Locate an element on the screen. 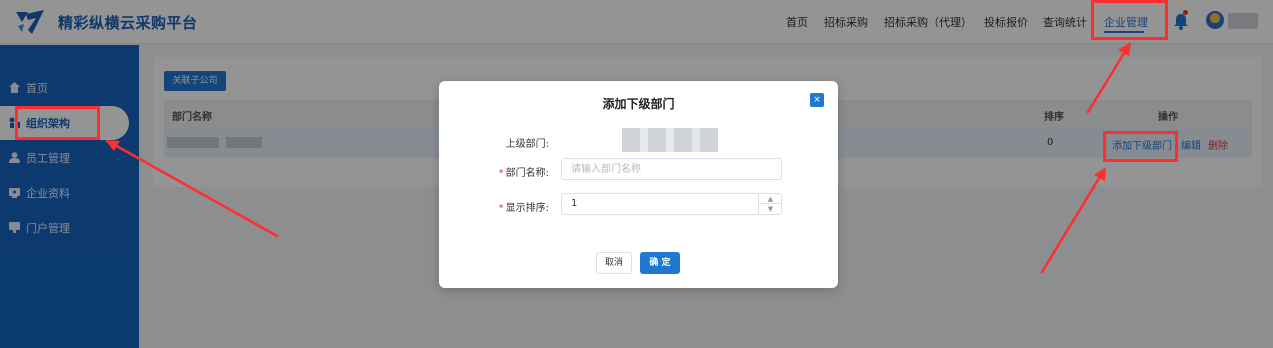 This screenshot has height=348, width=1273. annotation-box-enterprise is located at coordinates (1129, 20).